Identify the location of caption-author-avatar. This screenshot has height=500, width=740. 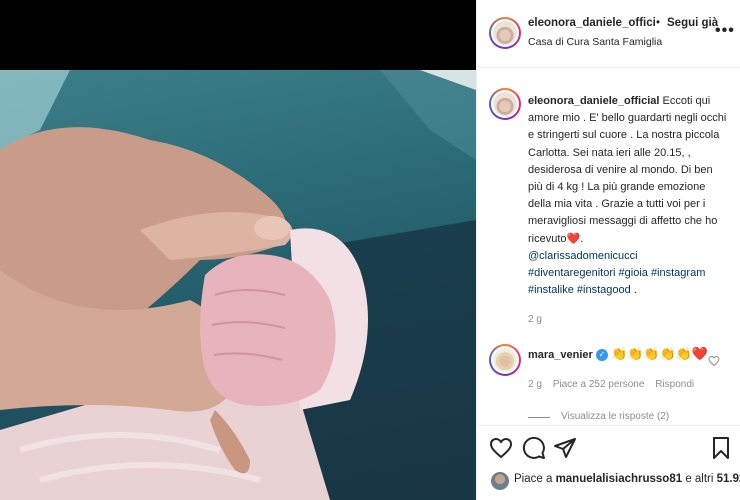
(505, 104).